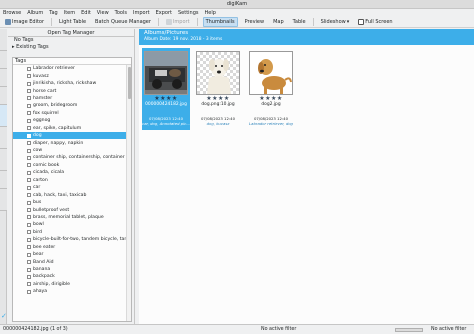 The image size is (474, 334). What do you see at coordinates (71, 40) in the screenshot?
I see `no-tags-item: No Tags` at bounding box center [71, 40].